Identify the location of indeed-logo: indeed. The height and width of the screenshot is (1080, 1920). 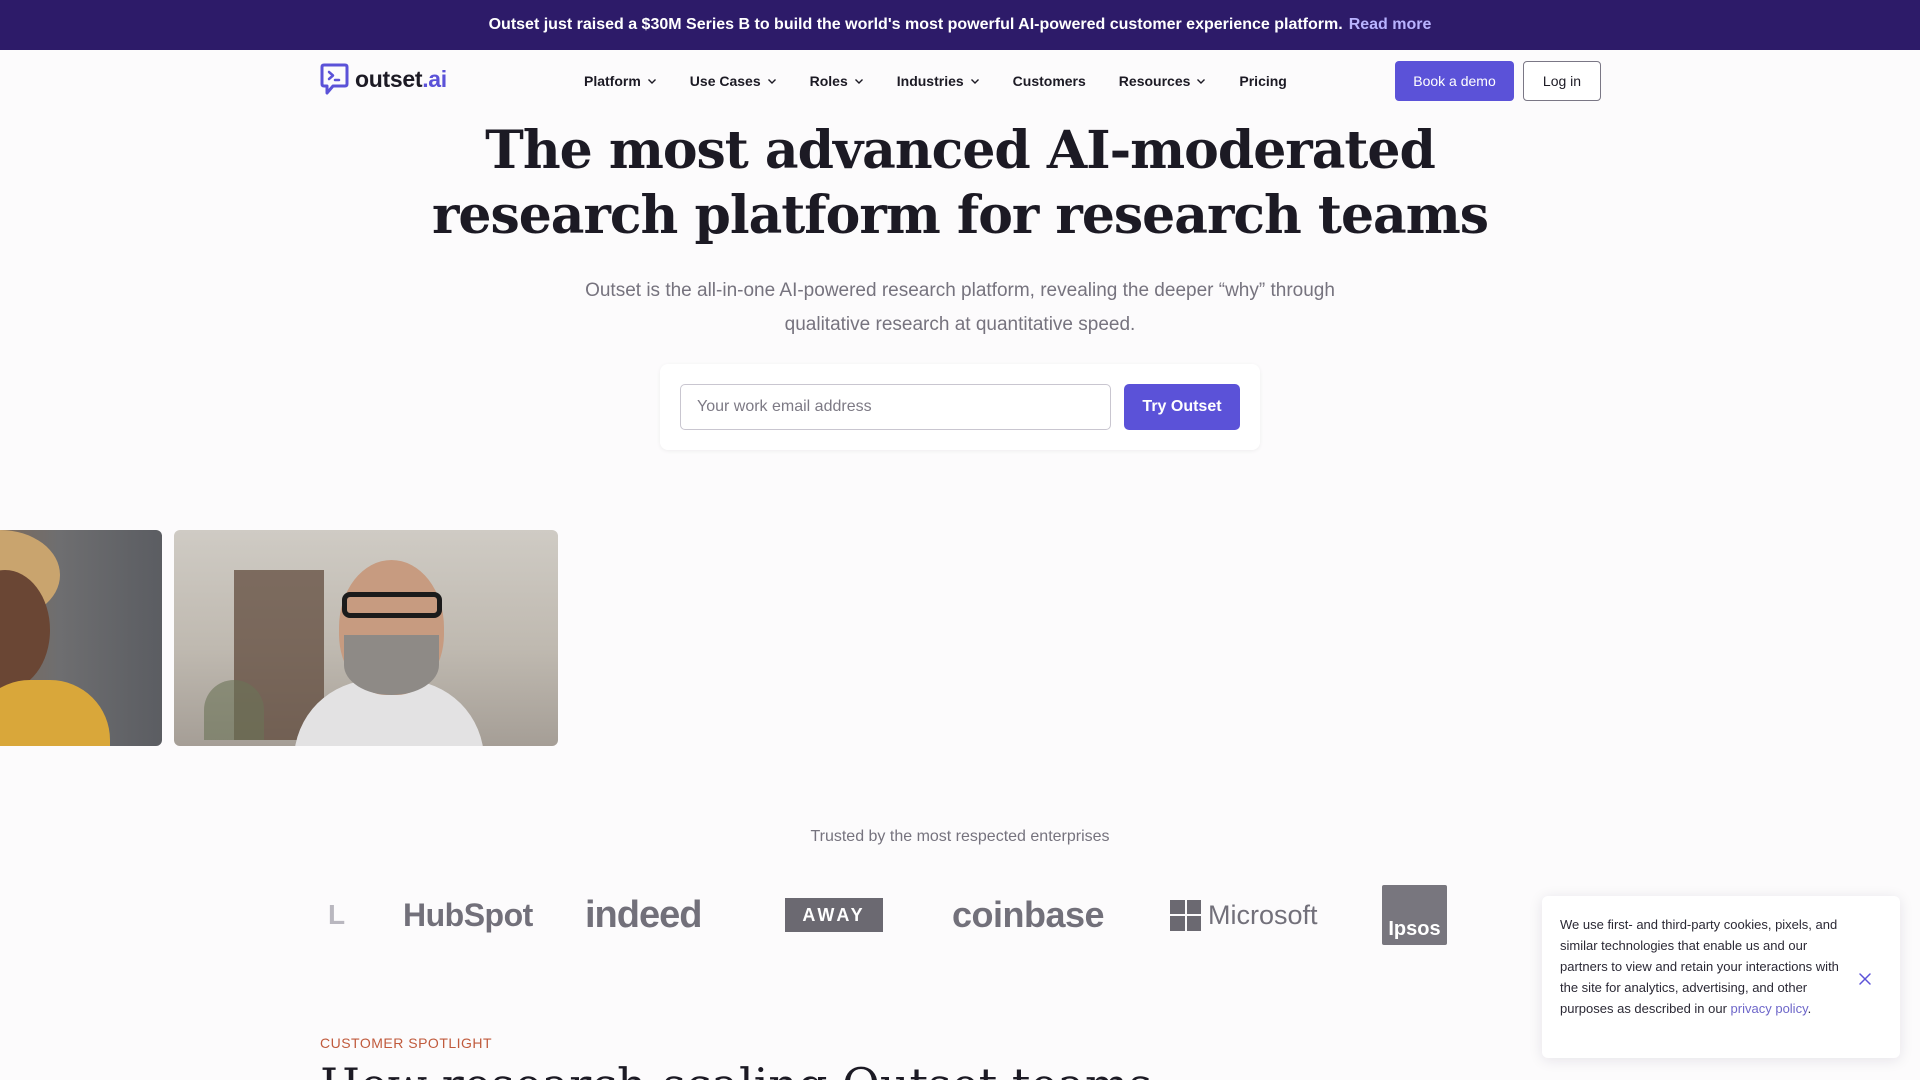
(643, 914).